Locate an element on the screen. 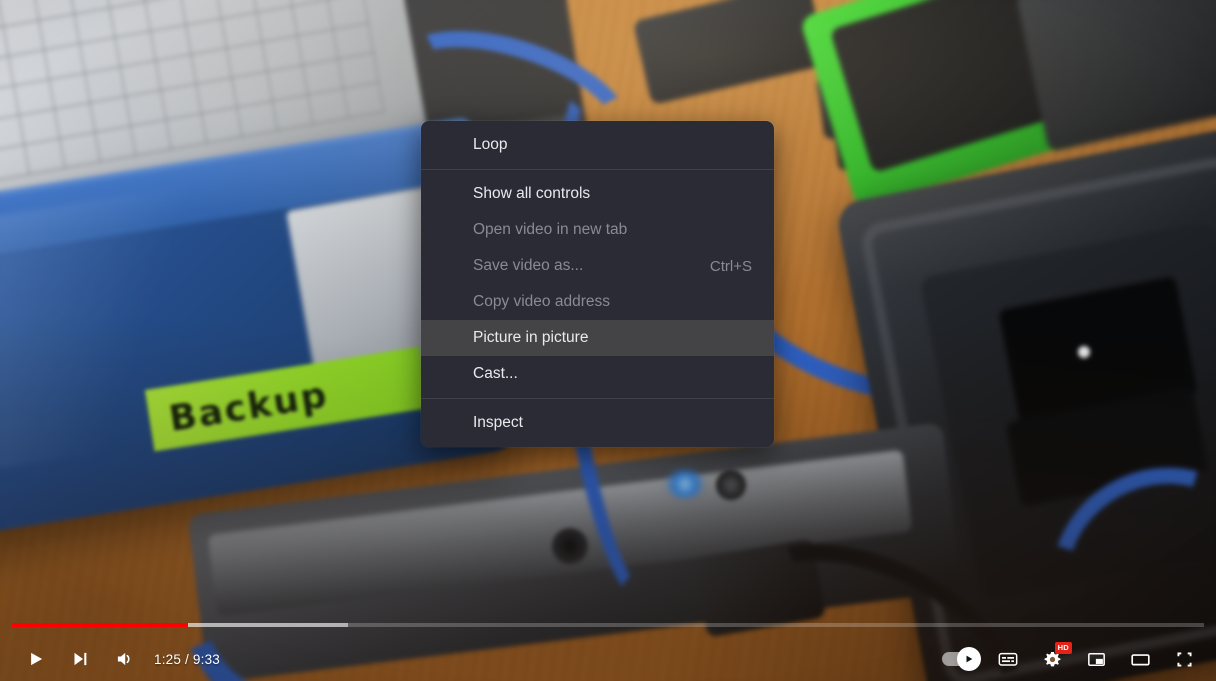 Image resolution: width=1216 pixels, height=681 pixels. play-button is located at coordinates (36, 659).